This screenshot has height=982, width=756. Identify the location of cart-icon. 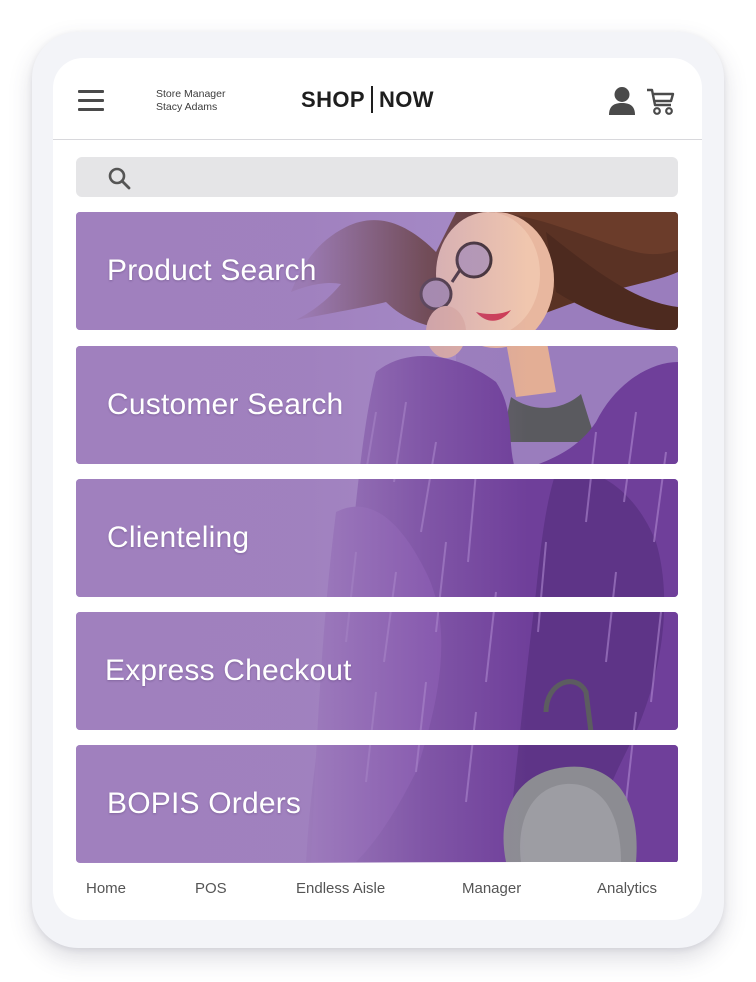
(661, 101).